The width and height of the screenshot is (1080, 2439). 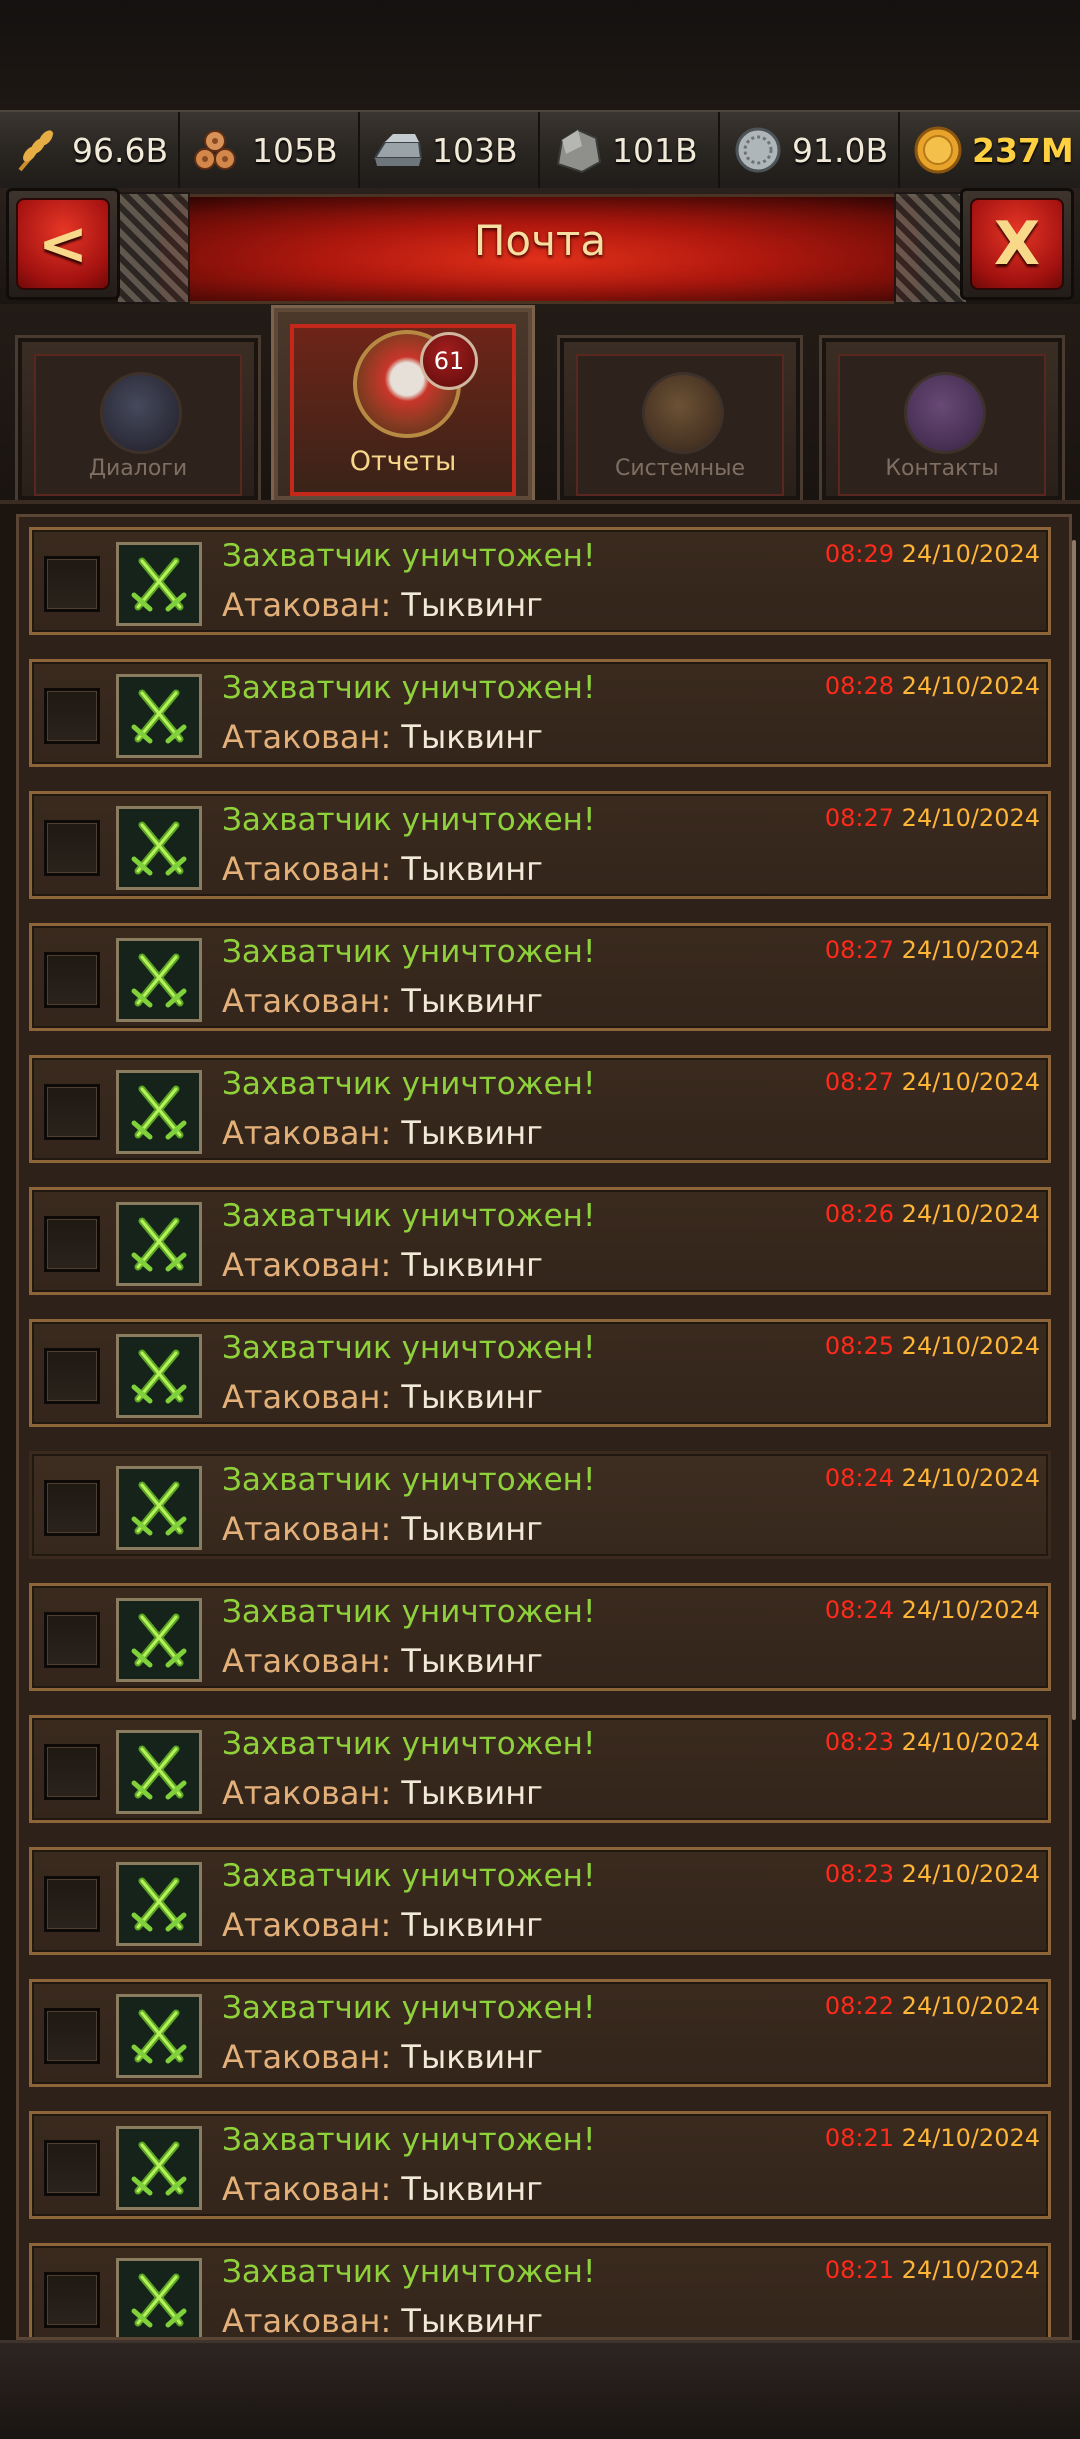 I want to click on tab-label: Диалоги, so click(x=138, y=468).